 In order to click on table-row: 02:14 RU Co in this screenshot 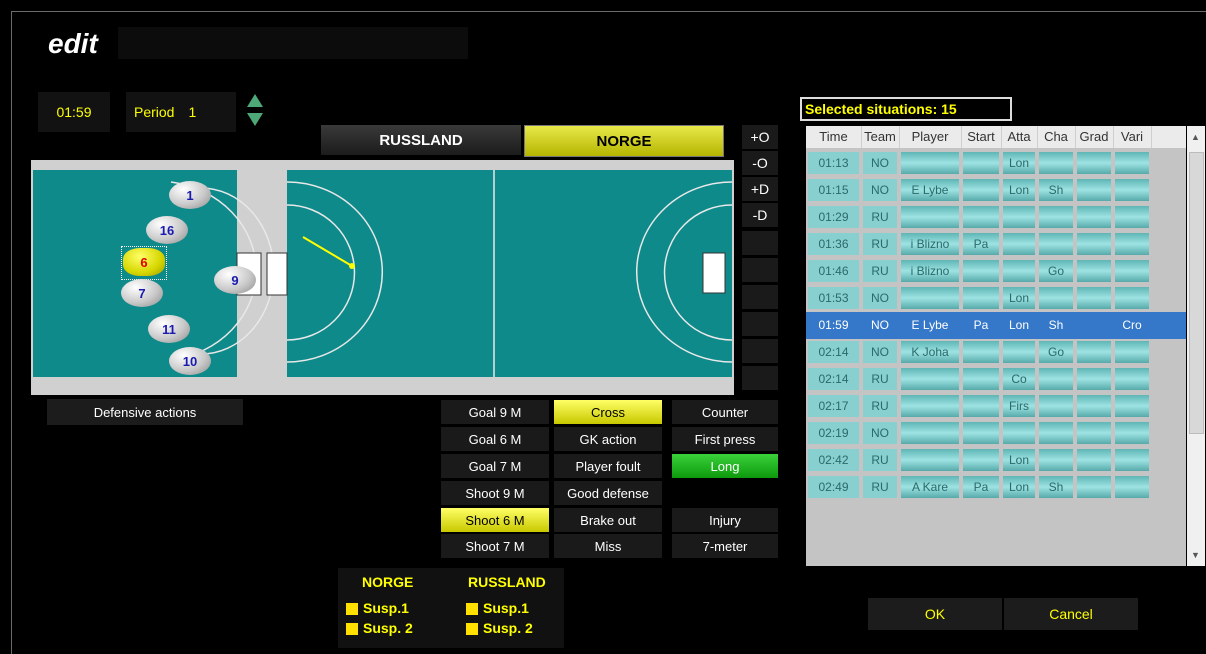, I will do `click(996, 379)`.